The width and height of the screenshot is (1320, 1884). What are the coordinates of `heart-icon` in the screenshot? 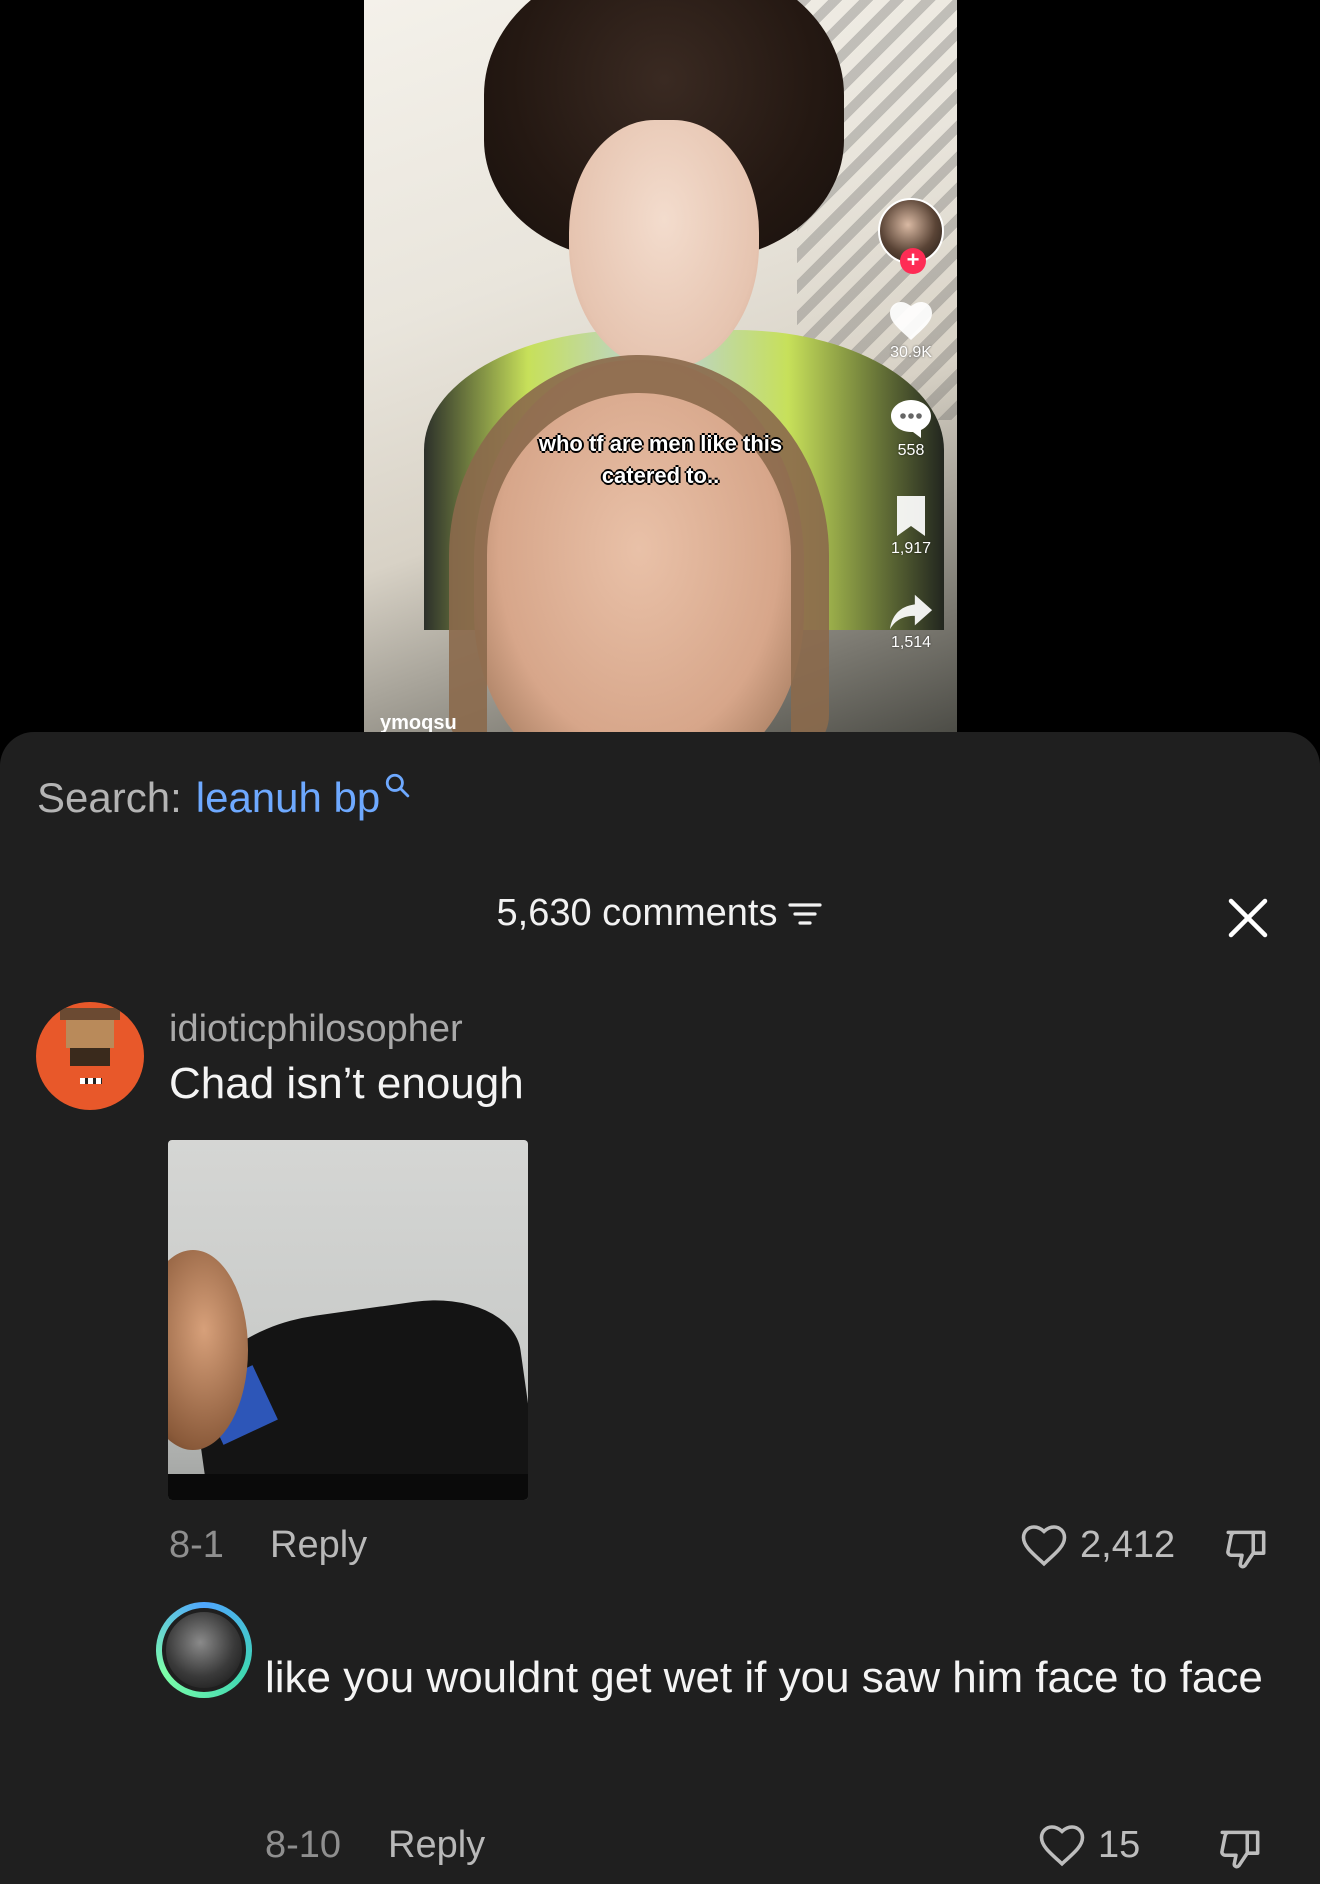 It's located at (911, 321).